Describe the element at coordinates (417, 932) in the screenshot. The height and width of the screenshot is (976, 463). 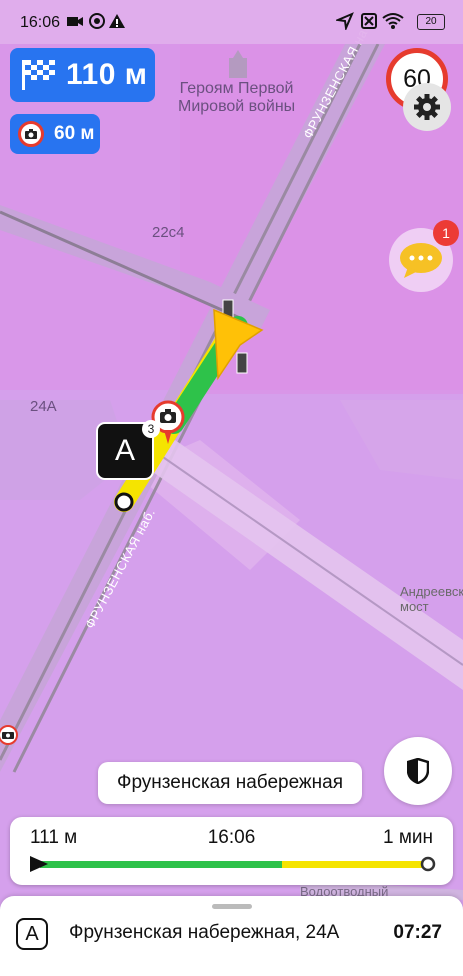
I see `destination-time: 07:27` at that location.